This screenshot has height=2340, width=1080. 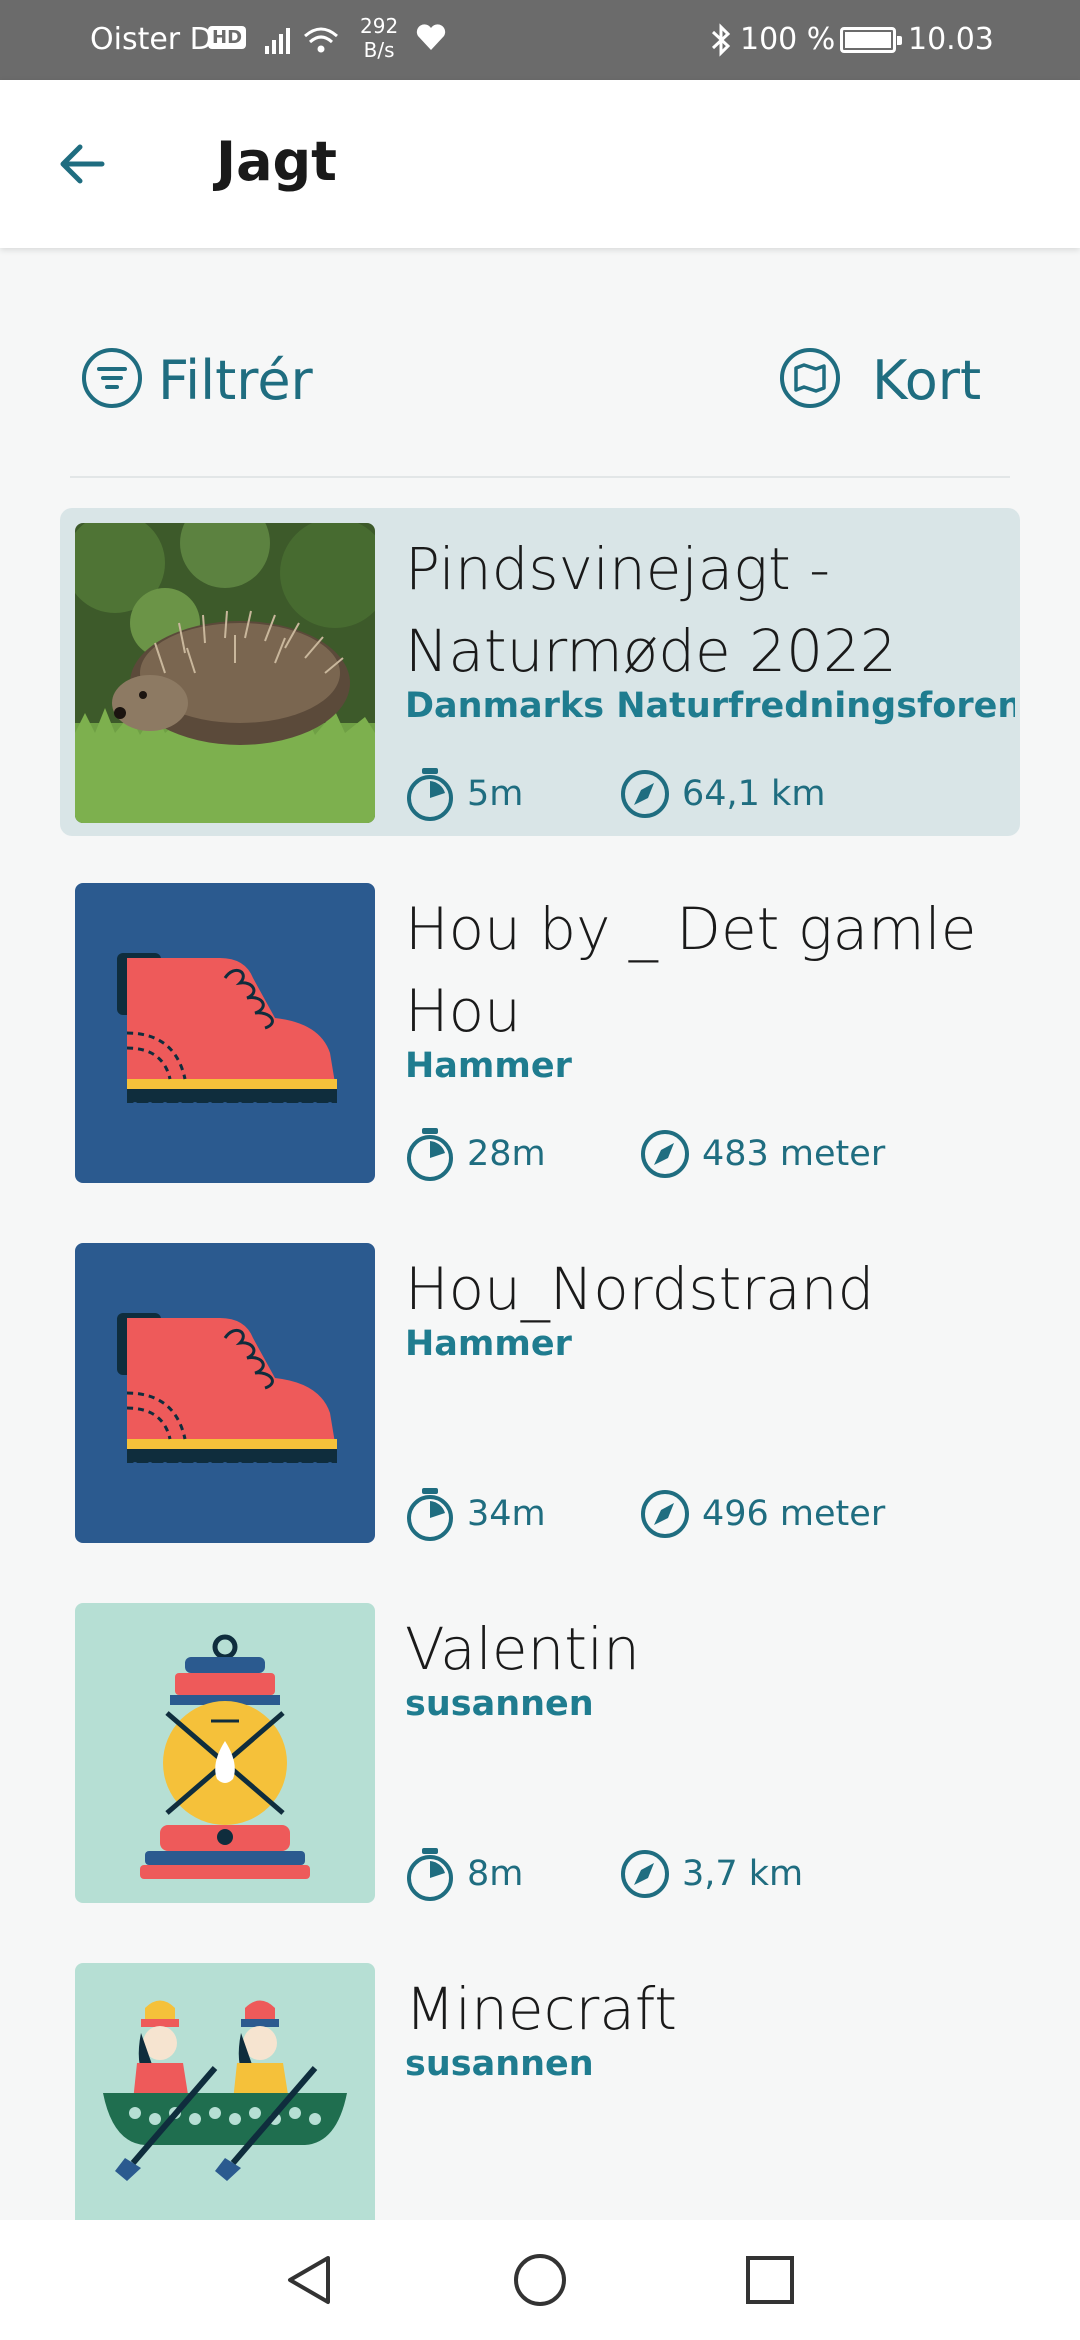 What do you see at coordinates (305, 43) in the screenshot?
I see `signal-wifi-icon` at bounding box center [305, 43].